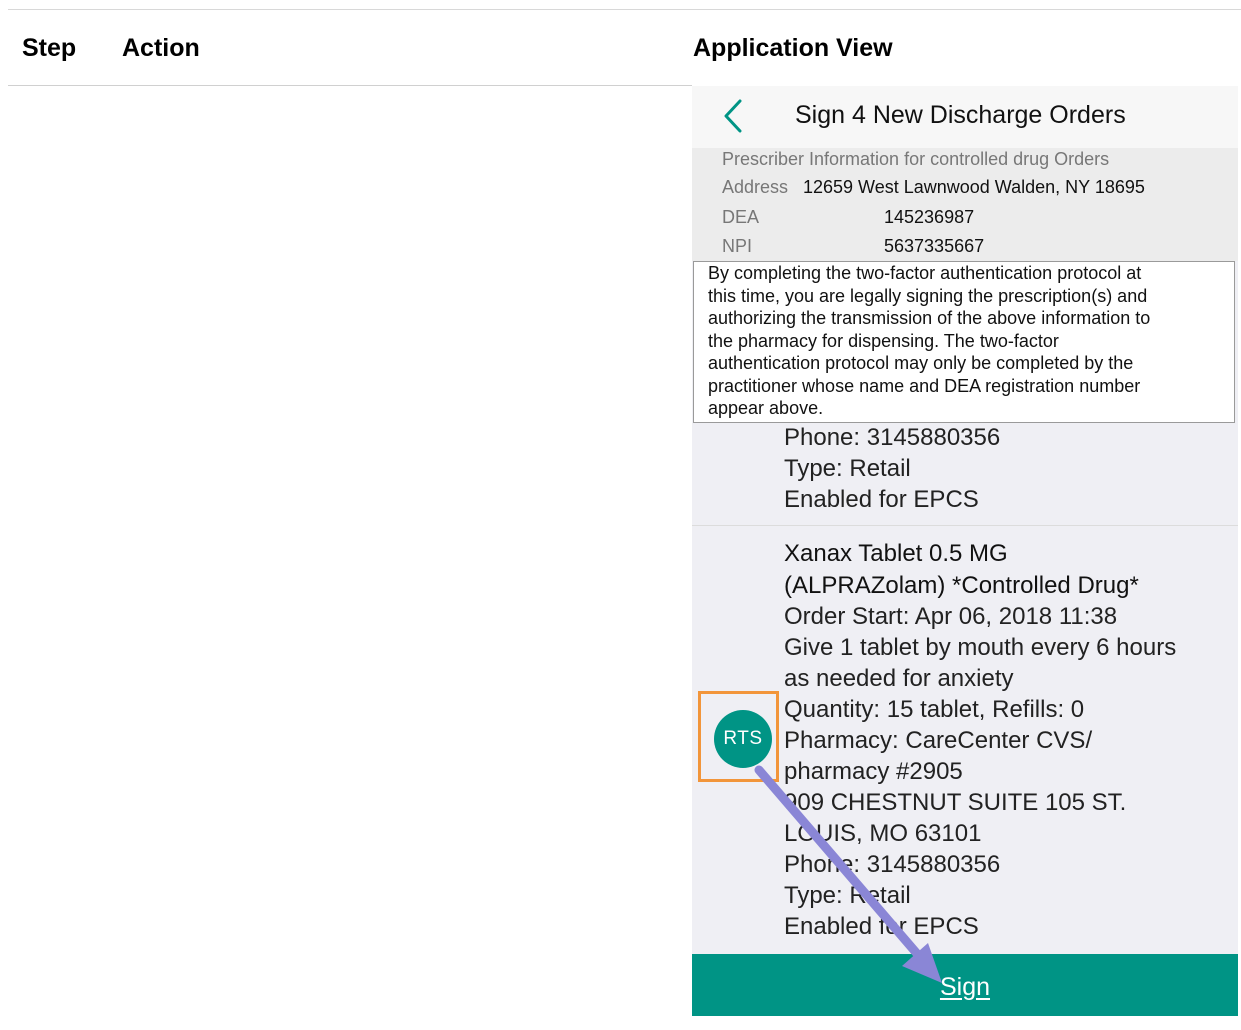 This screenshot has width=1241, height=1030. What do you see at coordinates (938, 740) in the screenshot?
I see `pharmacy-line1: Pharmacy: CareCenter CVS/` at bounding box center [938, 740].